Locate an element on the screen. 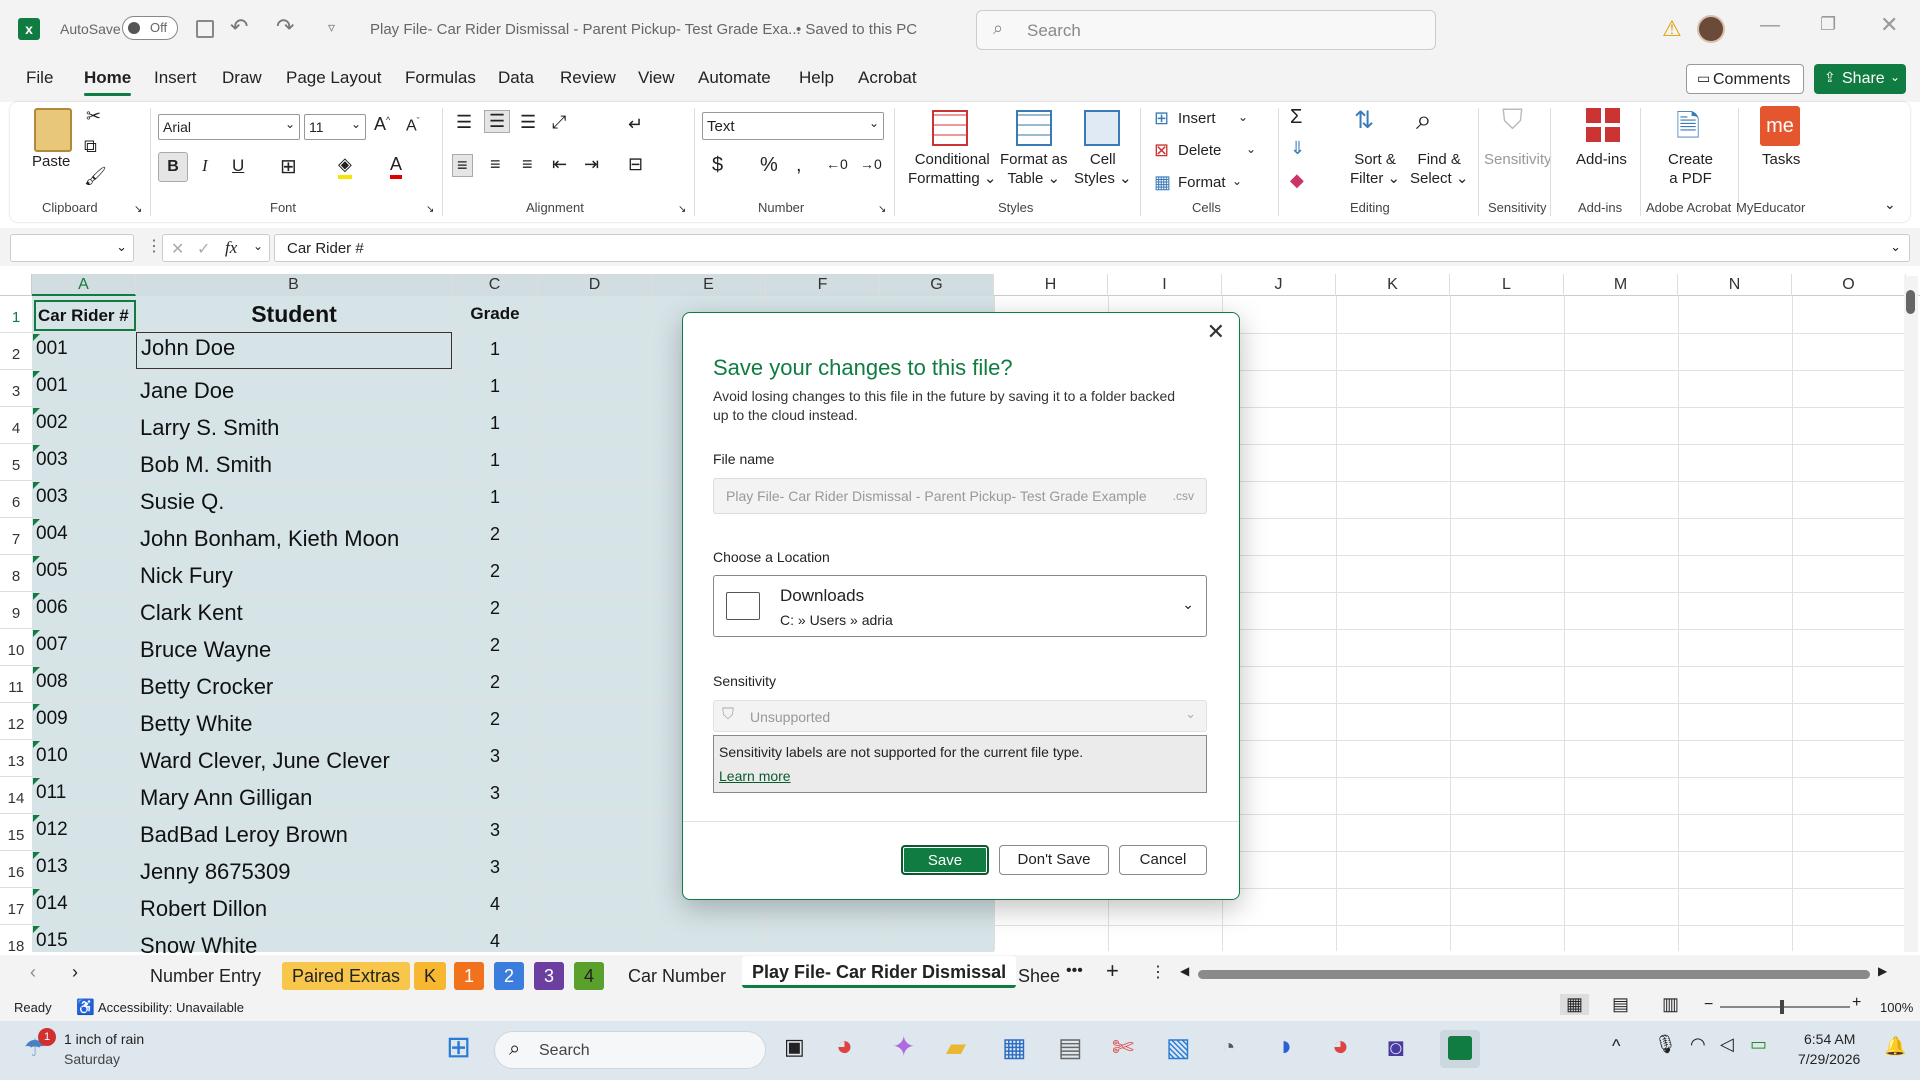 The width and height of the screenshot is (1920, 1080). cell-student: Susie Q. is located at coordinates (294, 502).